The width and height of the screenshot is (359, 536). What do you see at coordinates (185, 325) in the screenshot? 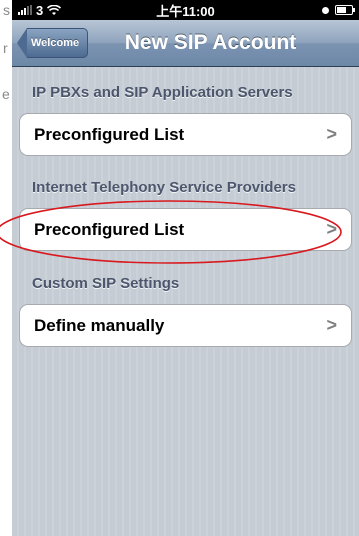
I see `list-item-define-manually: Define manually >` at bounding box center [185, 325].